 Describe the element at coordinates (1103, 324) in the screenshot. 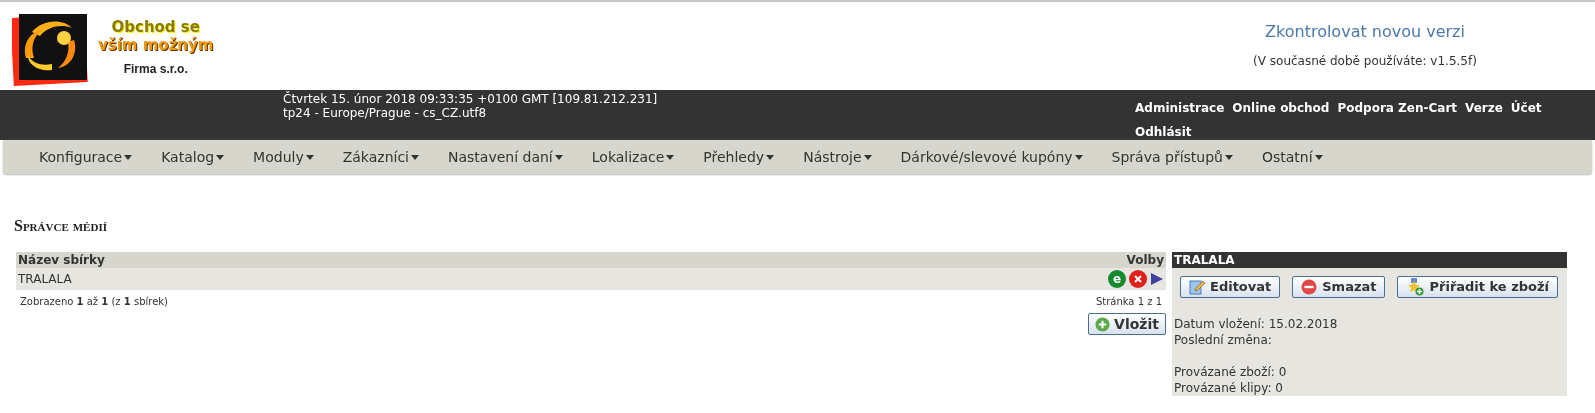

I see `plus-circle-icon` at that location.